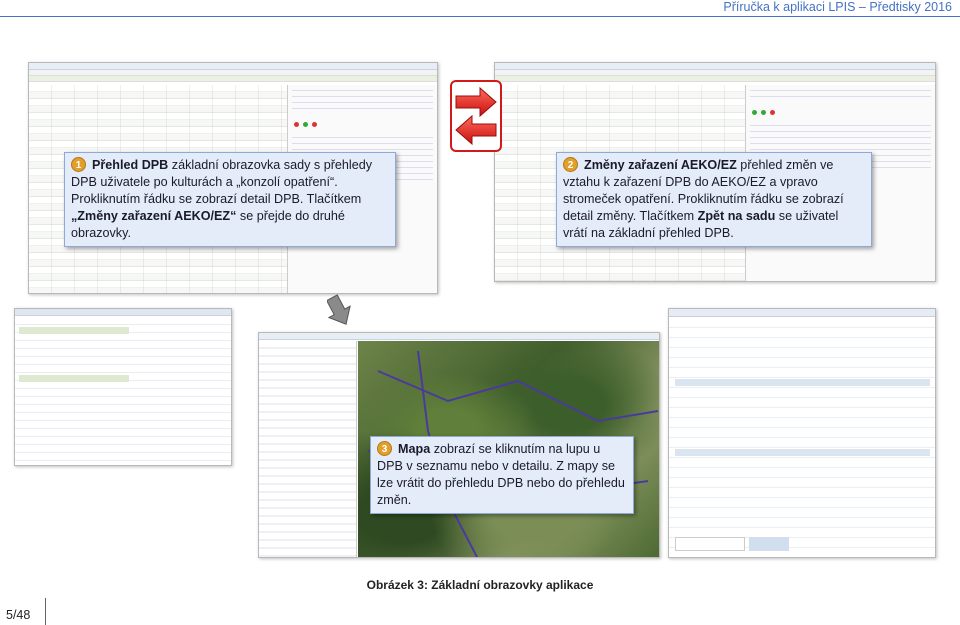 Image resolution: width=960 pixels, height=625 pixels. I want to click on callout-title: Změny zařazení AEKO/EZ, so click(660, 165).